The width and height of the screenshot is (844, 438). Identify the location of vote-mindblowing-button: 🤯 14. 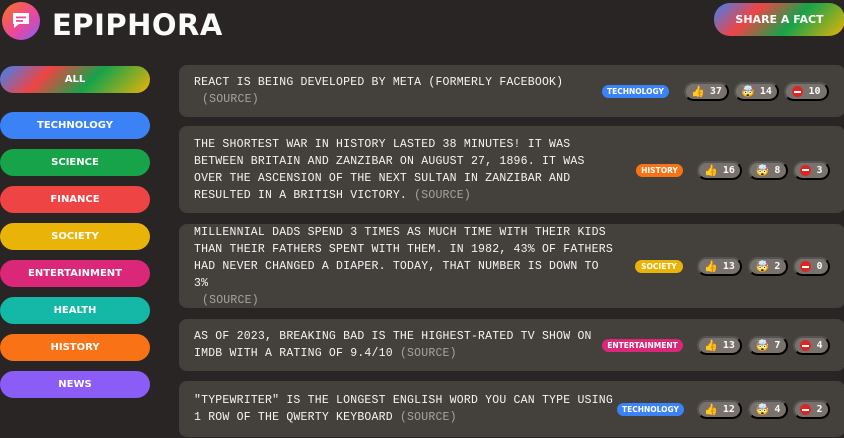
(756, 91).